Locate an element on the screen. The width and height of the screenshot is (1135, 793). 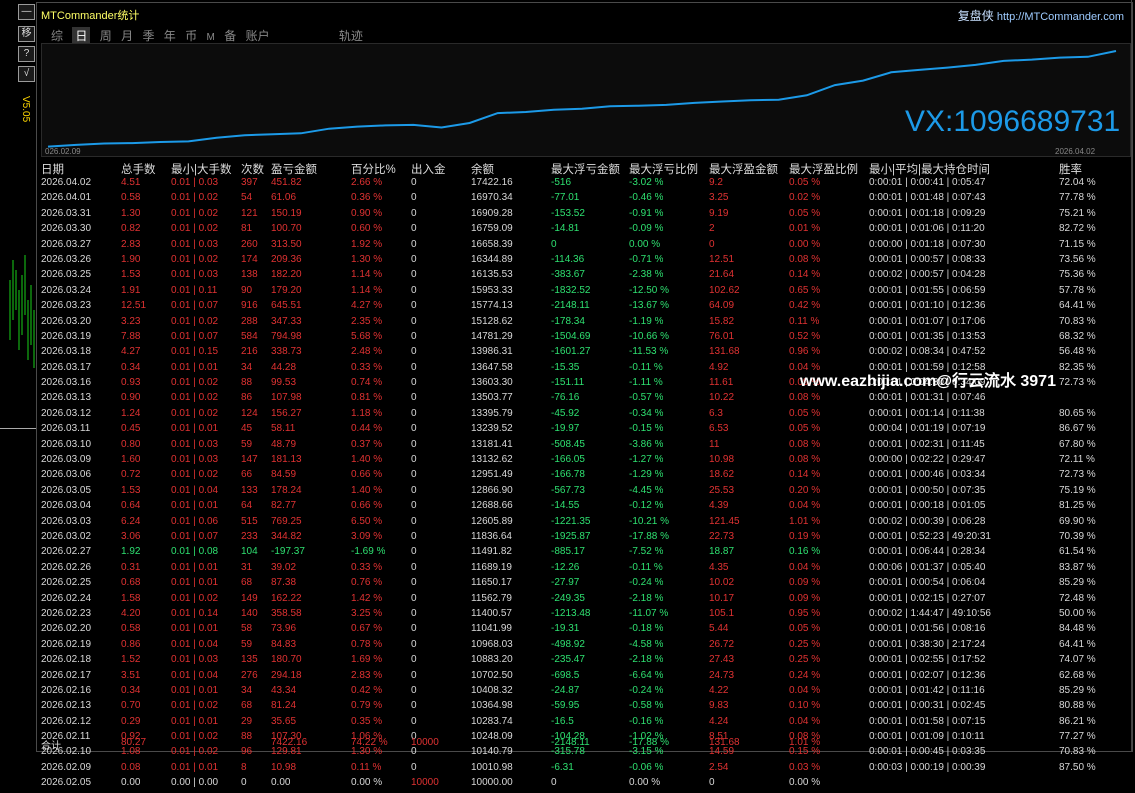
cell-min-max-lots: 0.01 | 0.01 is located at coordinates (195, 690).